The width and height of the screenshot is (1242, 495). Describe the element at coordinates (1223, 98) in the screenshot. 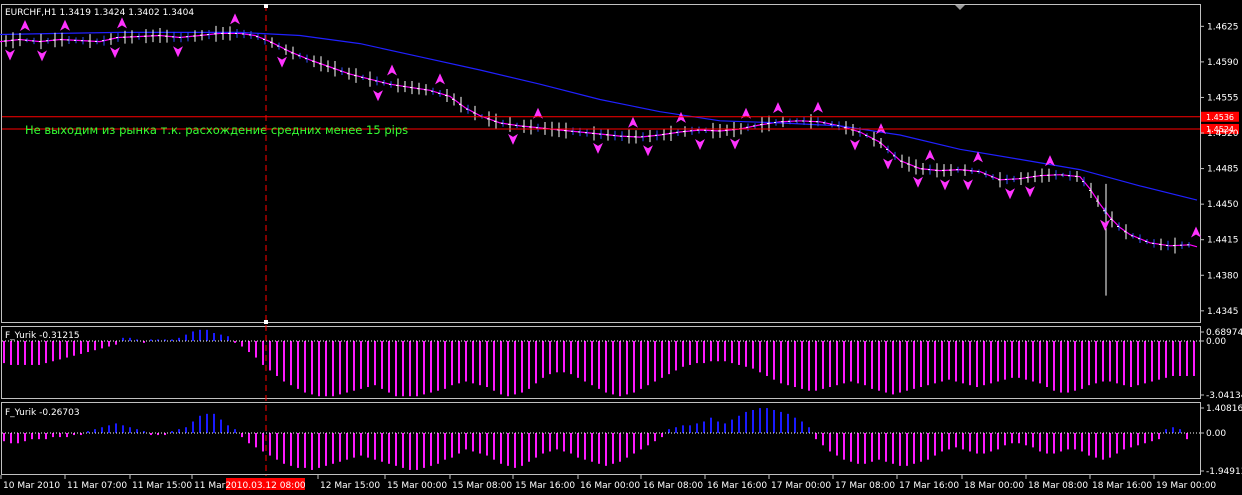

I see `price-tick-label: 1.4555` at that location.